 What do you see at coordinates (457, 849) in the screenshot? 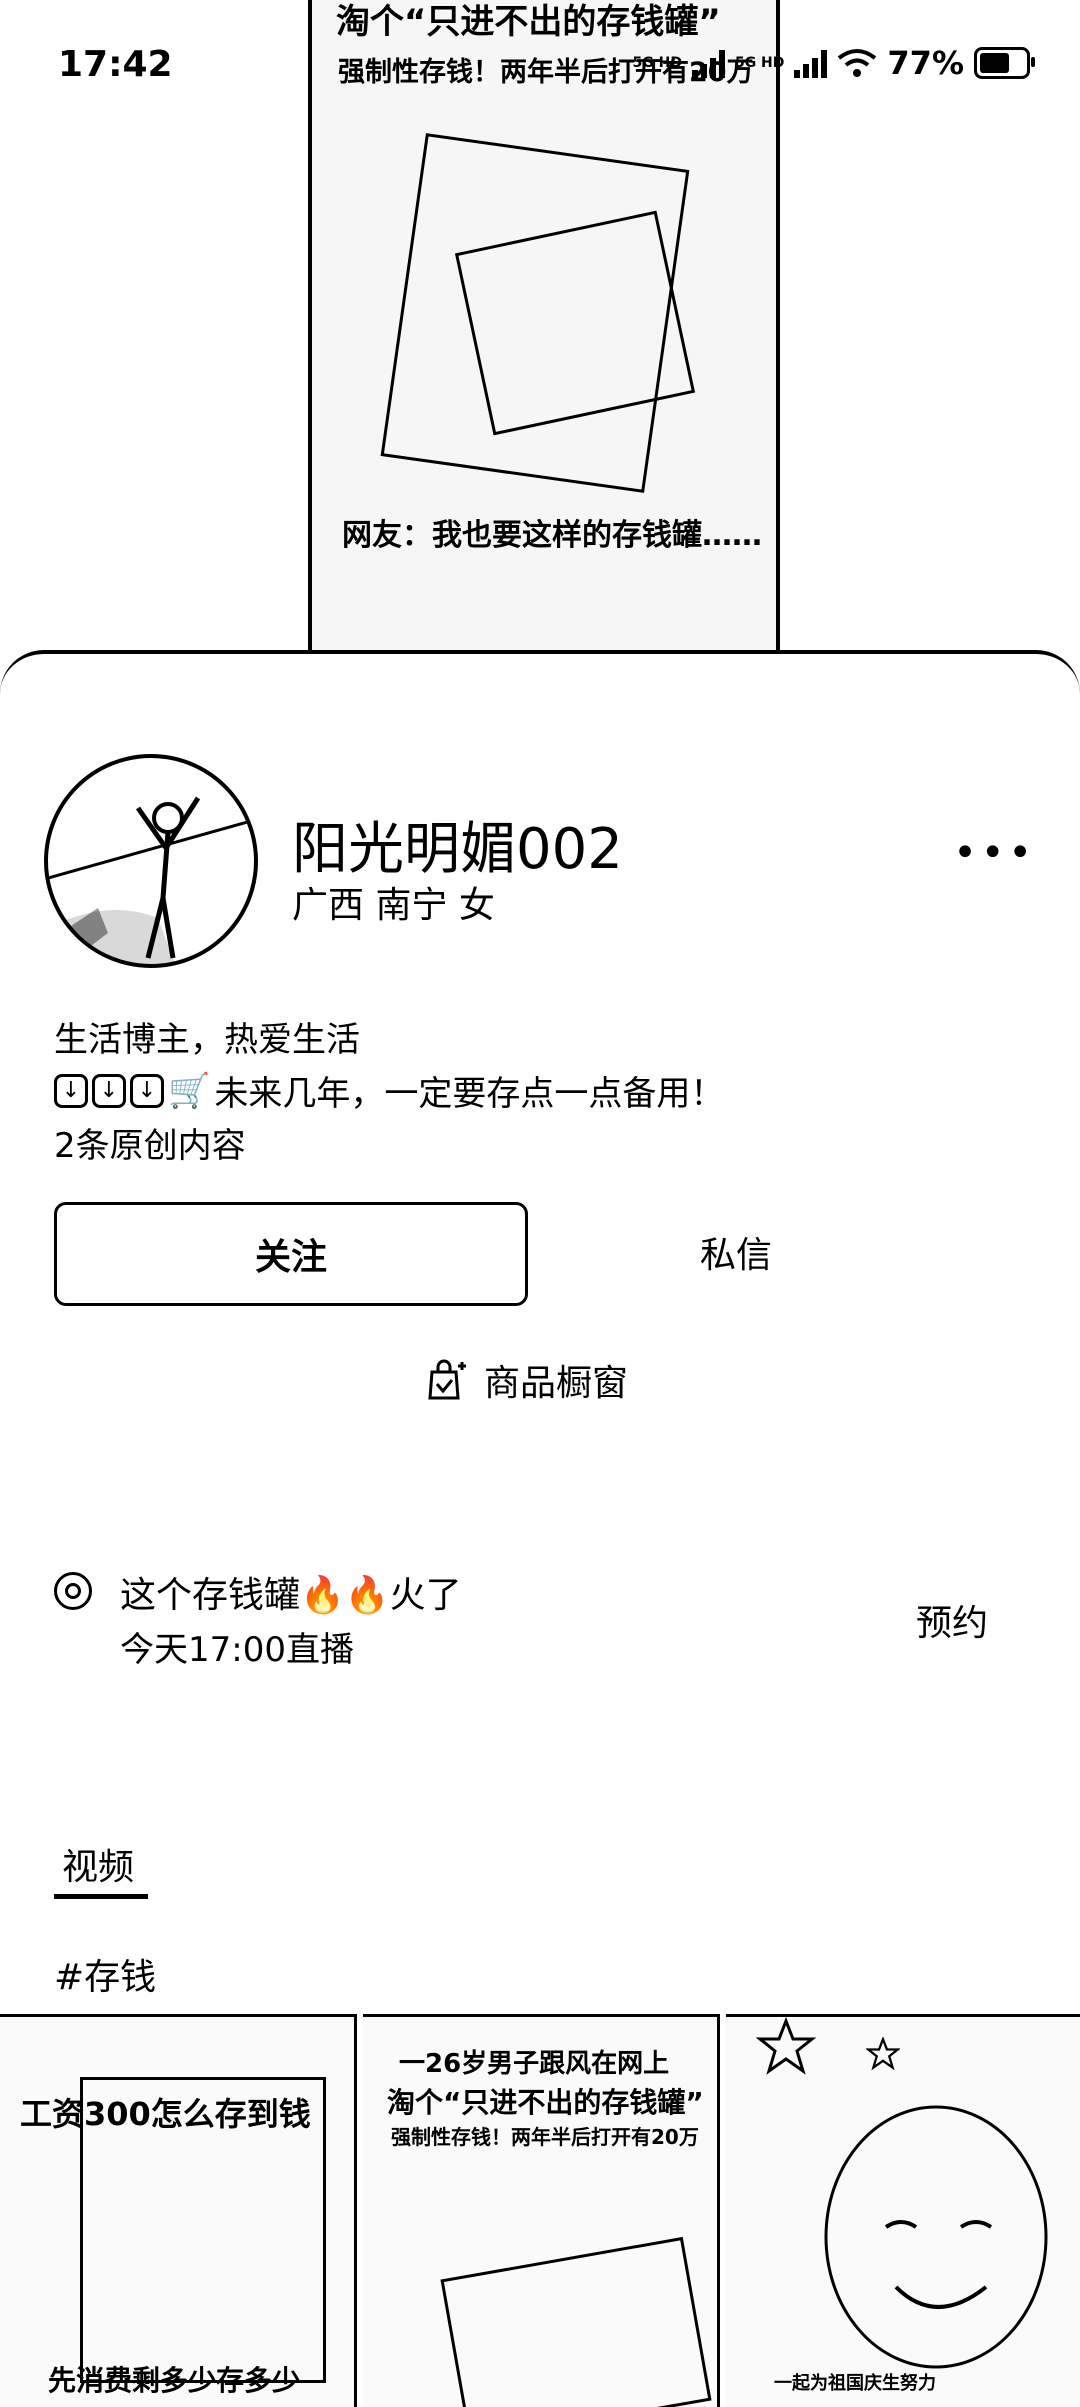
I see `username: 阳光明媚002` at bounding box center [457, 849].